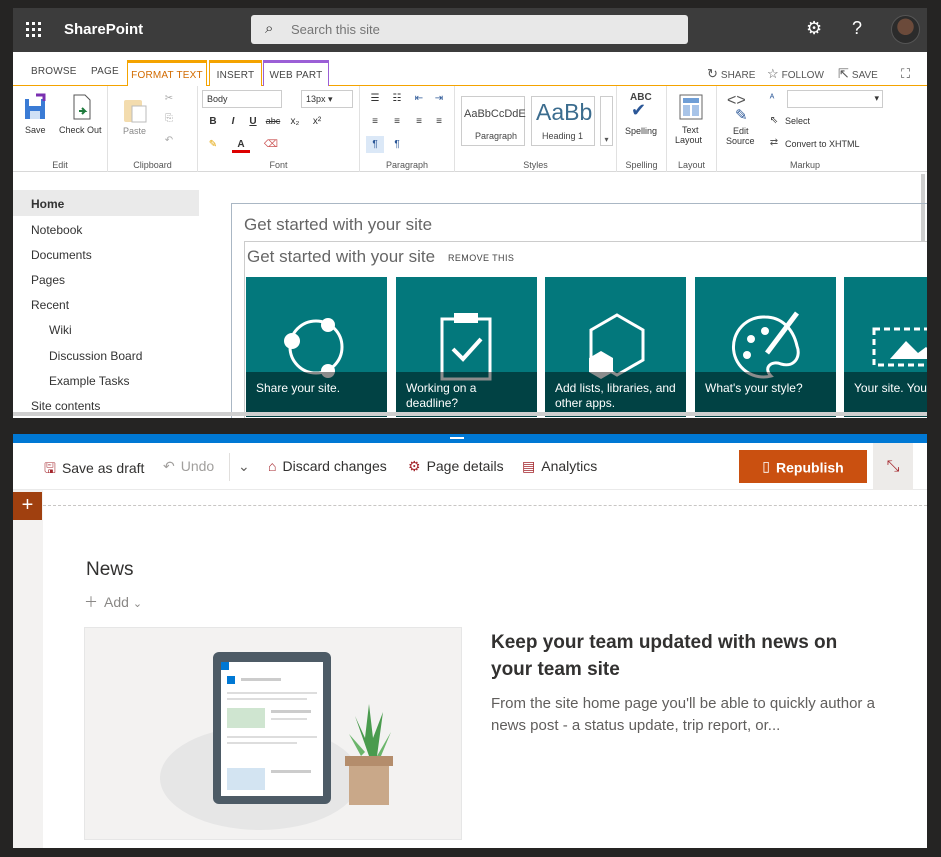  I want to click on styles-more-icon: ▾, so click(606, 121).